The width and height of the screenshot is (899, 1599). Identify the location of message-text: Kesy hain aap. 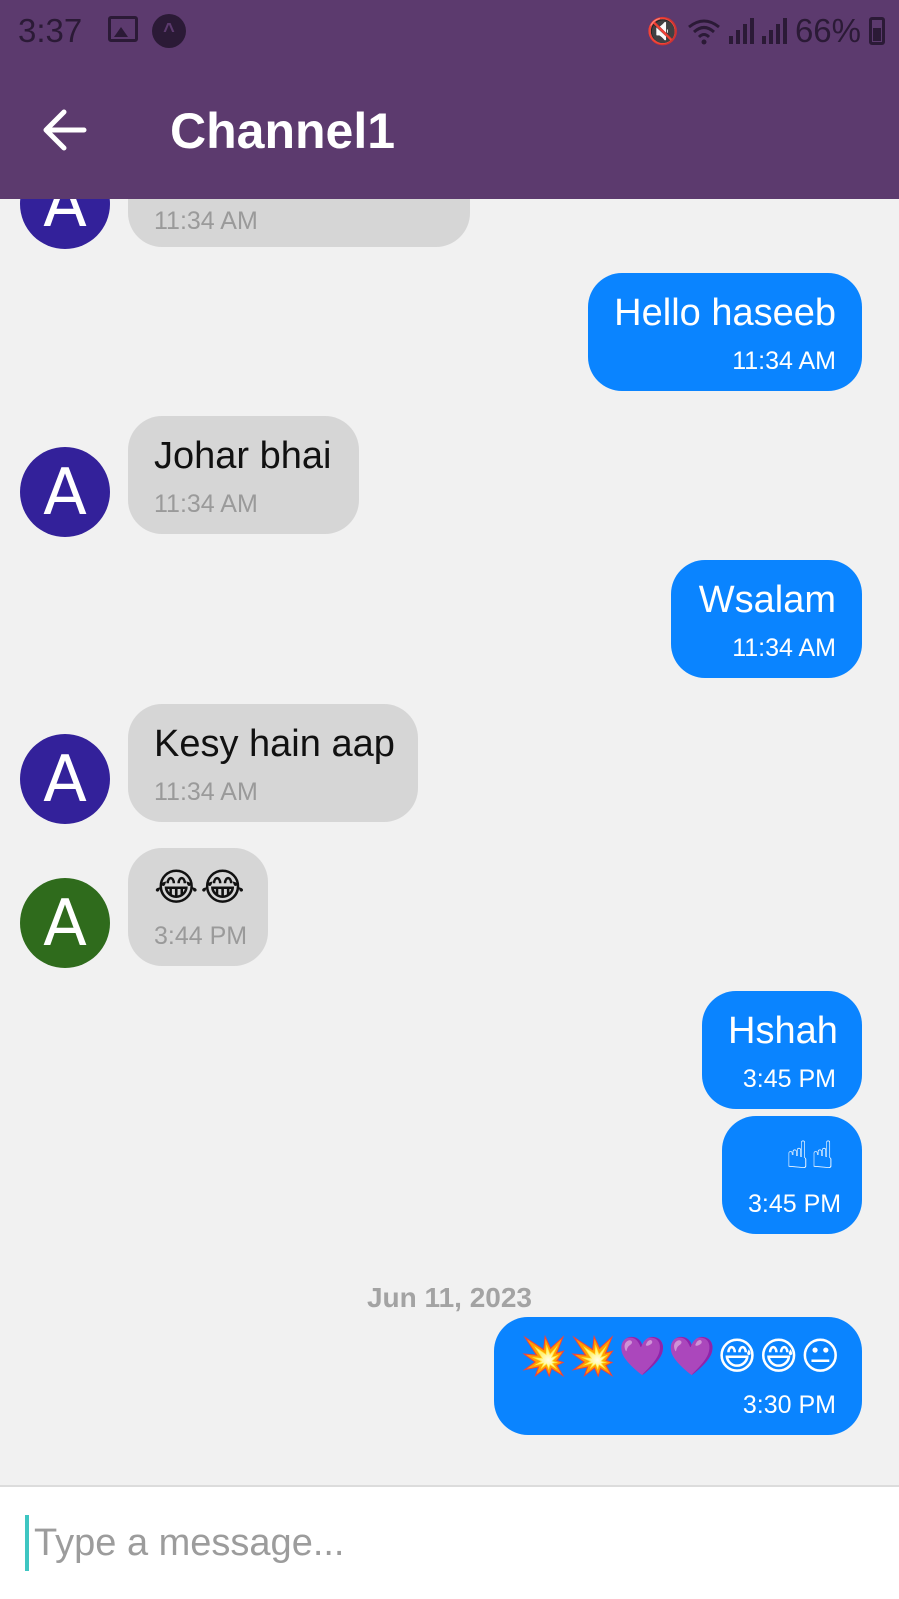
(274, 744).